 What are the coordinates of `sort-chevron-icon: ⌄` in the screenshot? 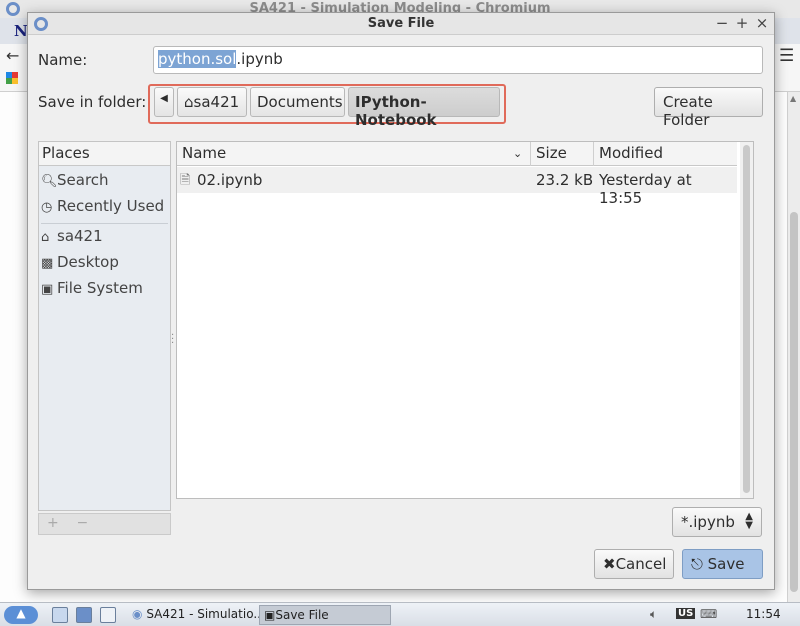 It's located at (517, 153).